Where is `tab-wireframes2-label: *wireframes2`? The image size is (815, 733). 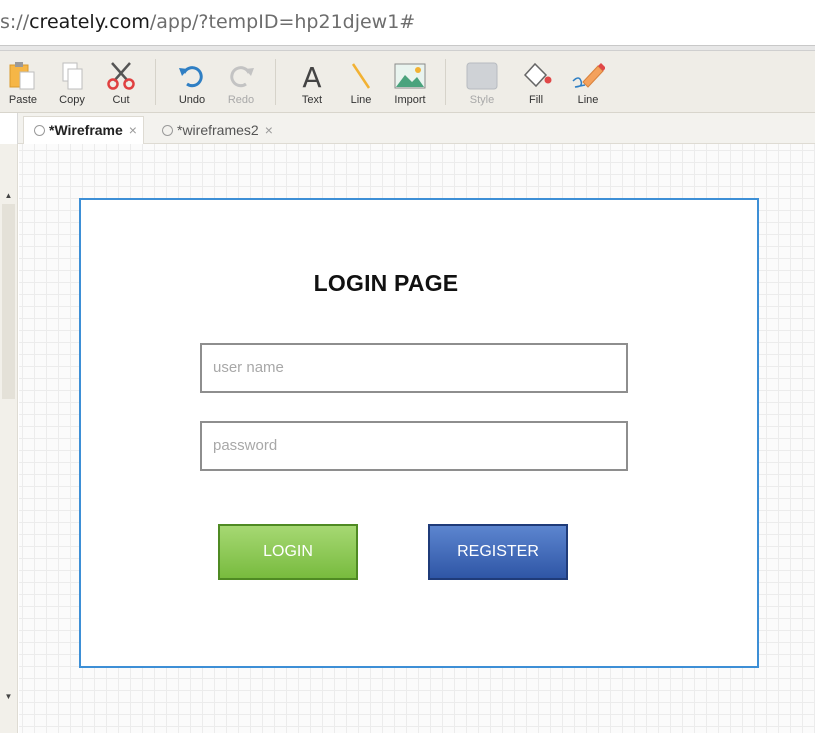 tab-wireframes2-label: *wireframes2 is located at coordinates (218, 130).